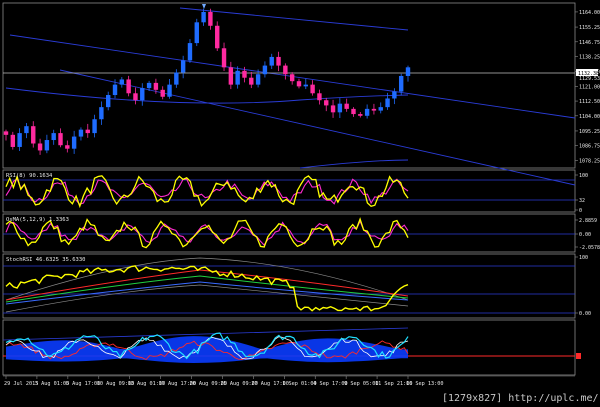 Image resolution: width=600 pixels, height=407 pixels. I want to click on rsi-tick-label: 100, so click(583, 176).